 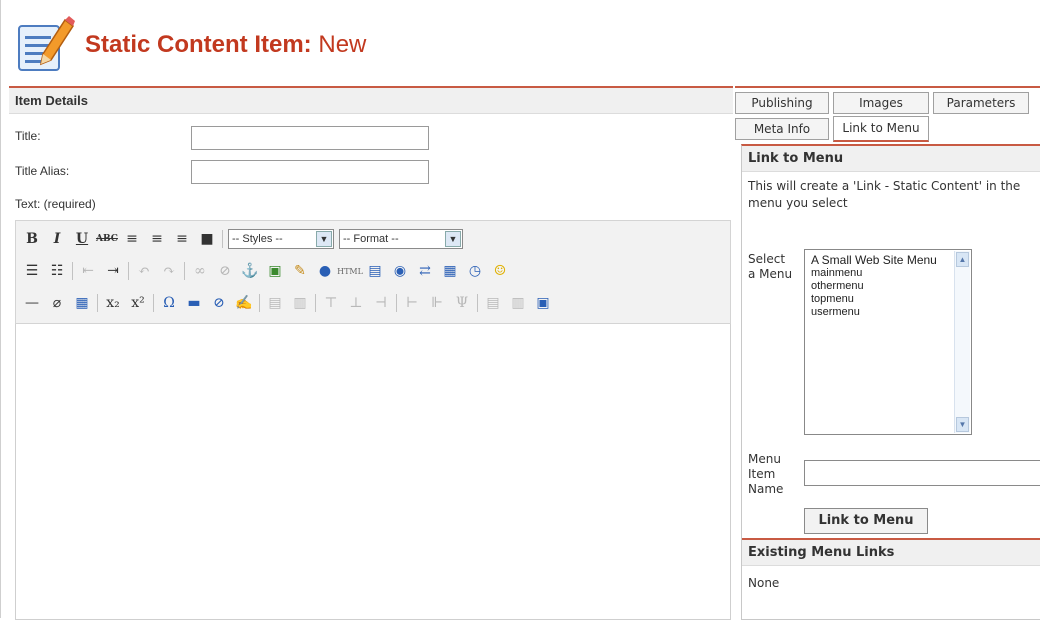 I want to click on outdent-icon: ⇤, so click(x=88, y=271).